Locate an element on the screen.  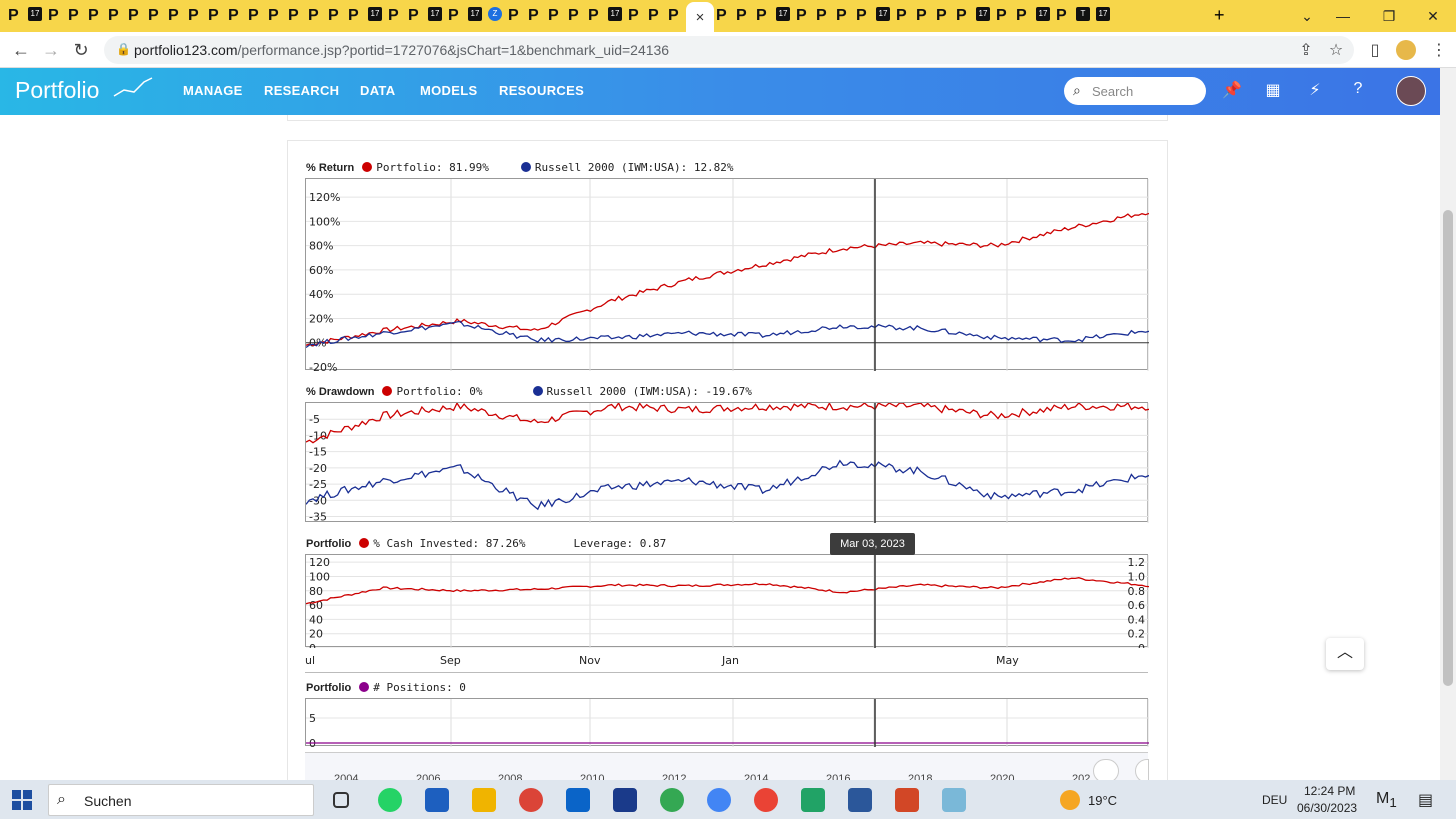
lightning-icon: ⚡ is located at coordinates (1315, 91).